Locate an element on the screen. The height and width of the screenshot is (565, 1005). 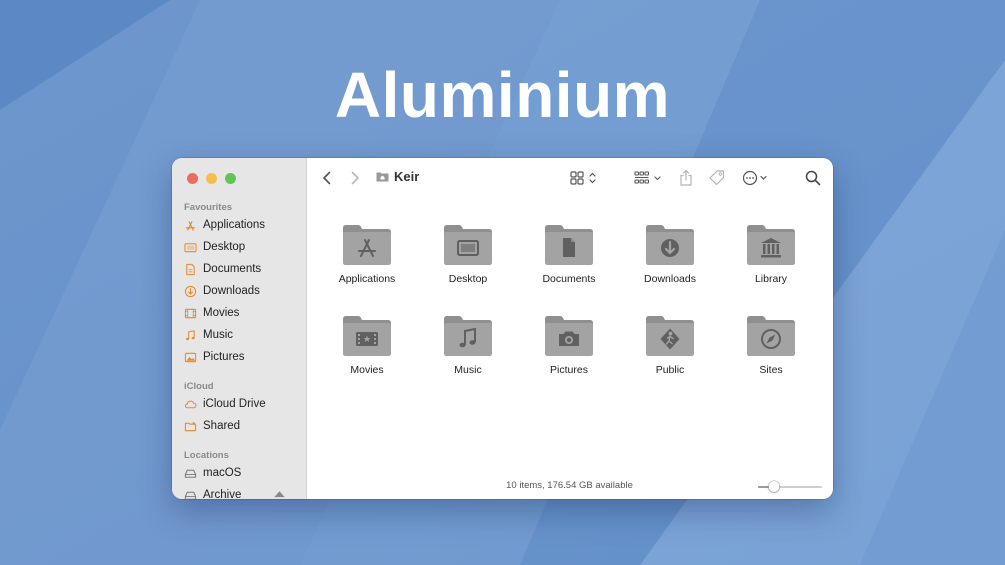
group-by-icon is located at coordinates (647, 177).